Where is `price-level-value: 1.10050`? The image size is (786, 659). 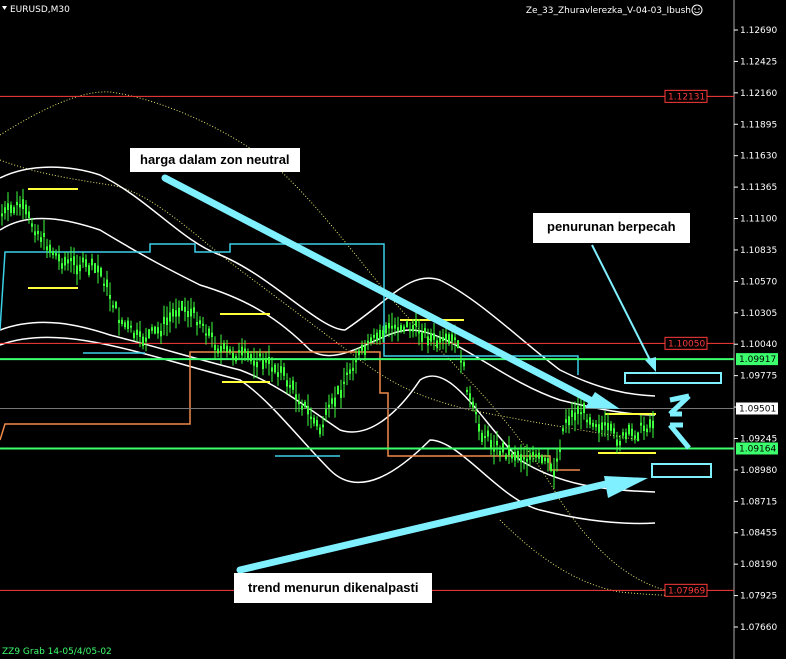 price-level-value: 1.10050 is located at coordinates (686, 344).